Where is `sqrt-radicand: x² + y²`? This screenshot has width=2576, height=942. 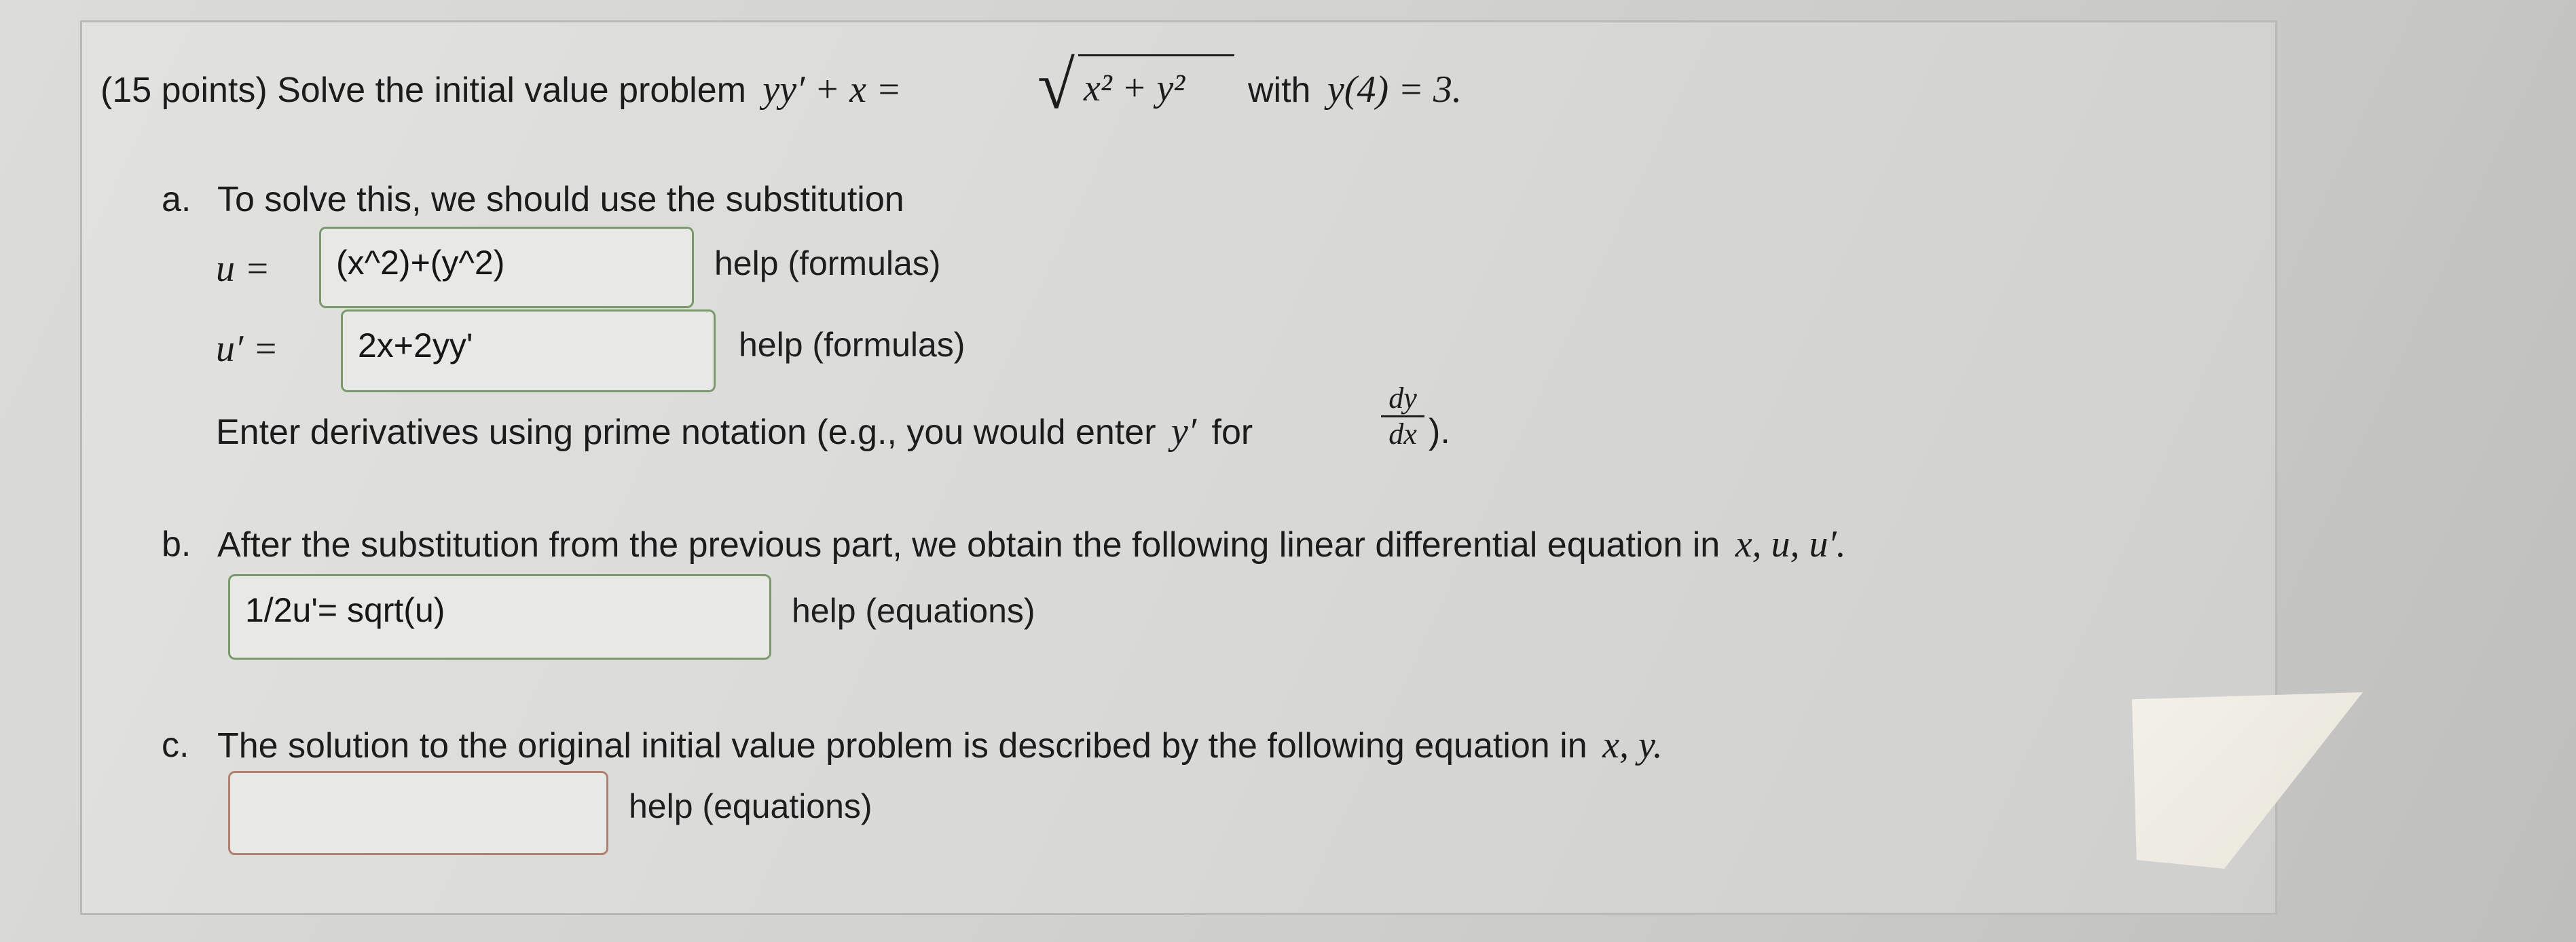 sqrt-radicand: x² + y² is located at coordinates (1134, 88).